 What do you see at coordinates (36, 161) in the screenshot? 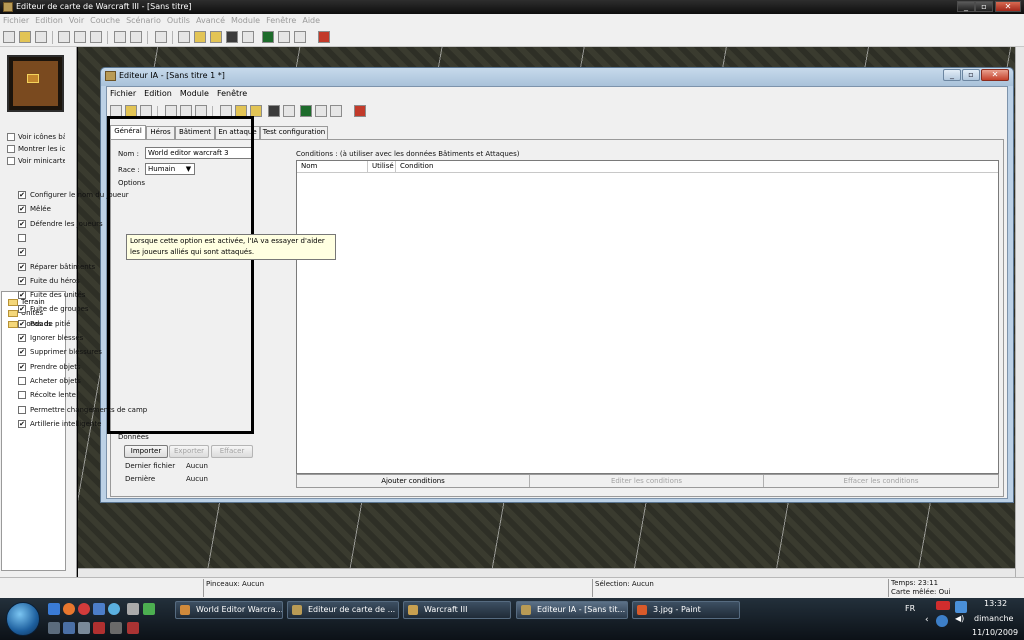
I see `left-check-minimap: Voir minicarte` at bounding box center [36, 161].